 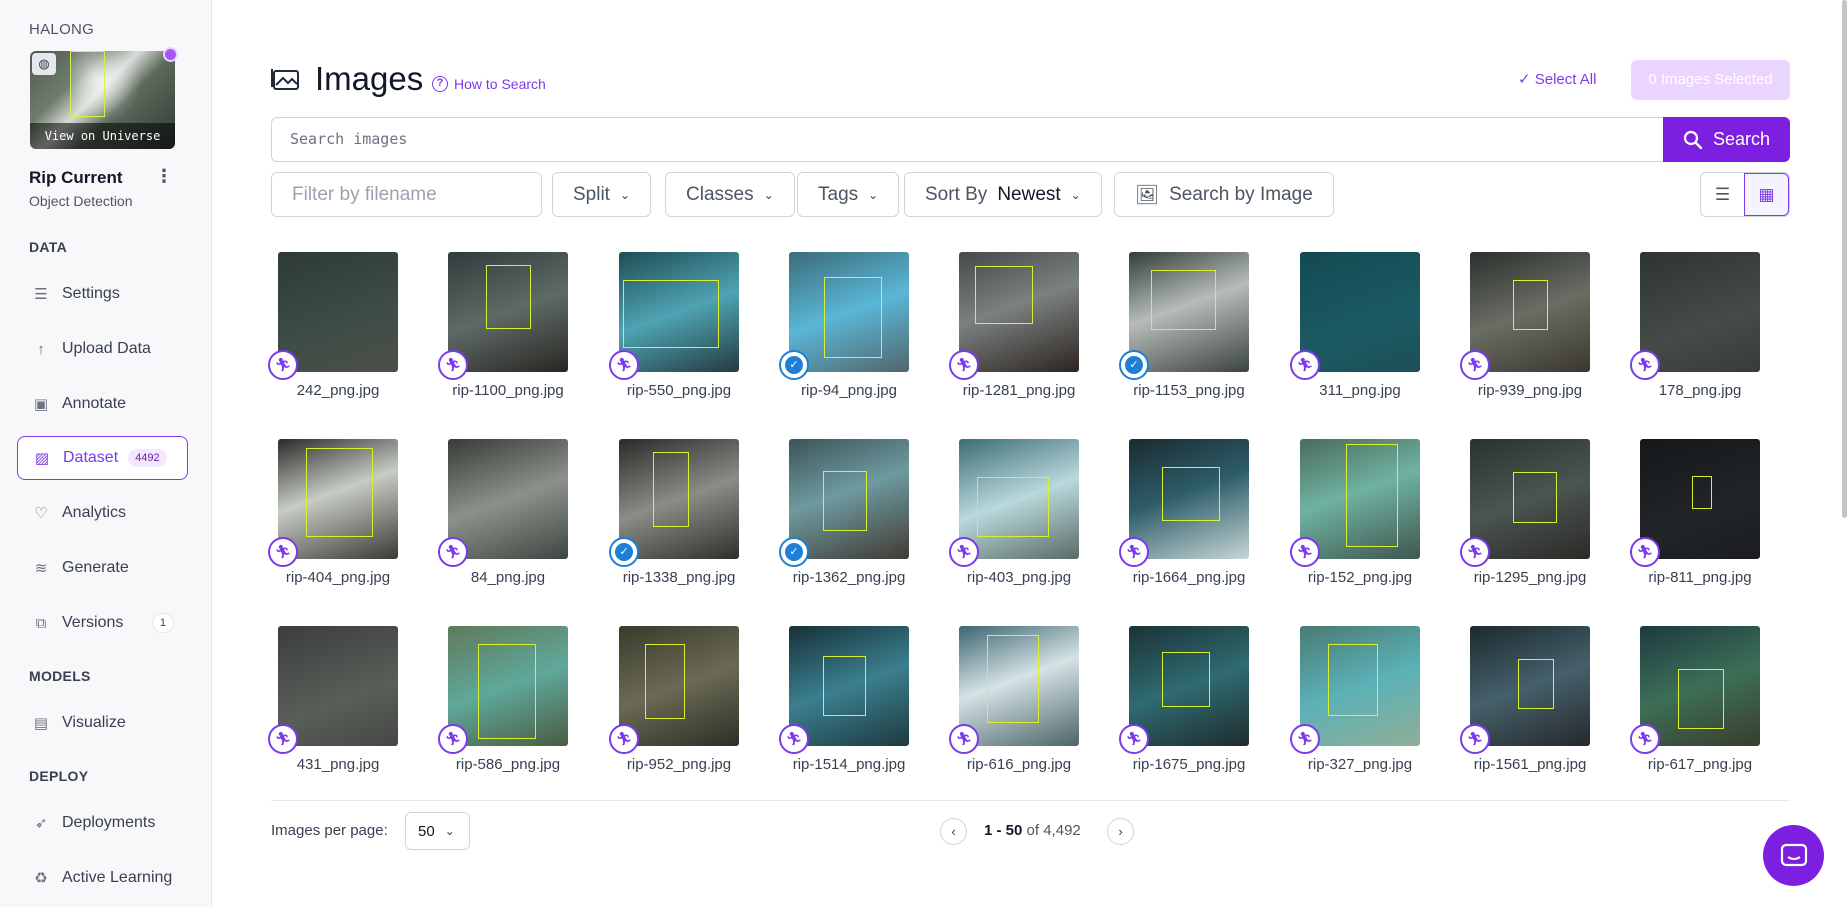 I want to click on image-tile: ✓ rip-1362_png.jpg, so click(x=846, y=516).